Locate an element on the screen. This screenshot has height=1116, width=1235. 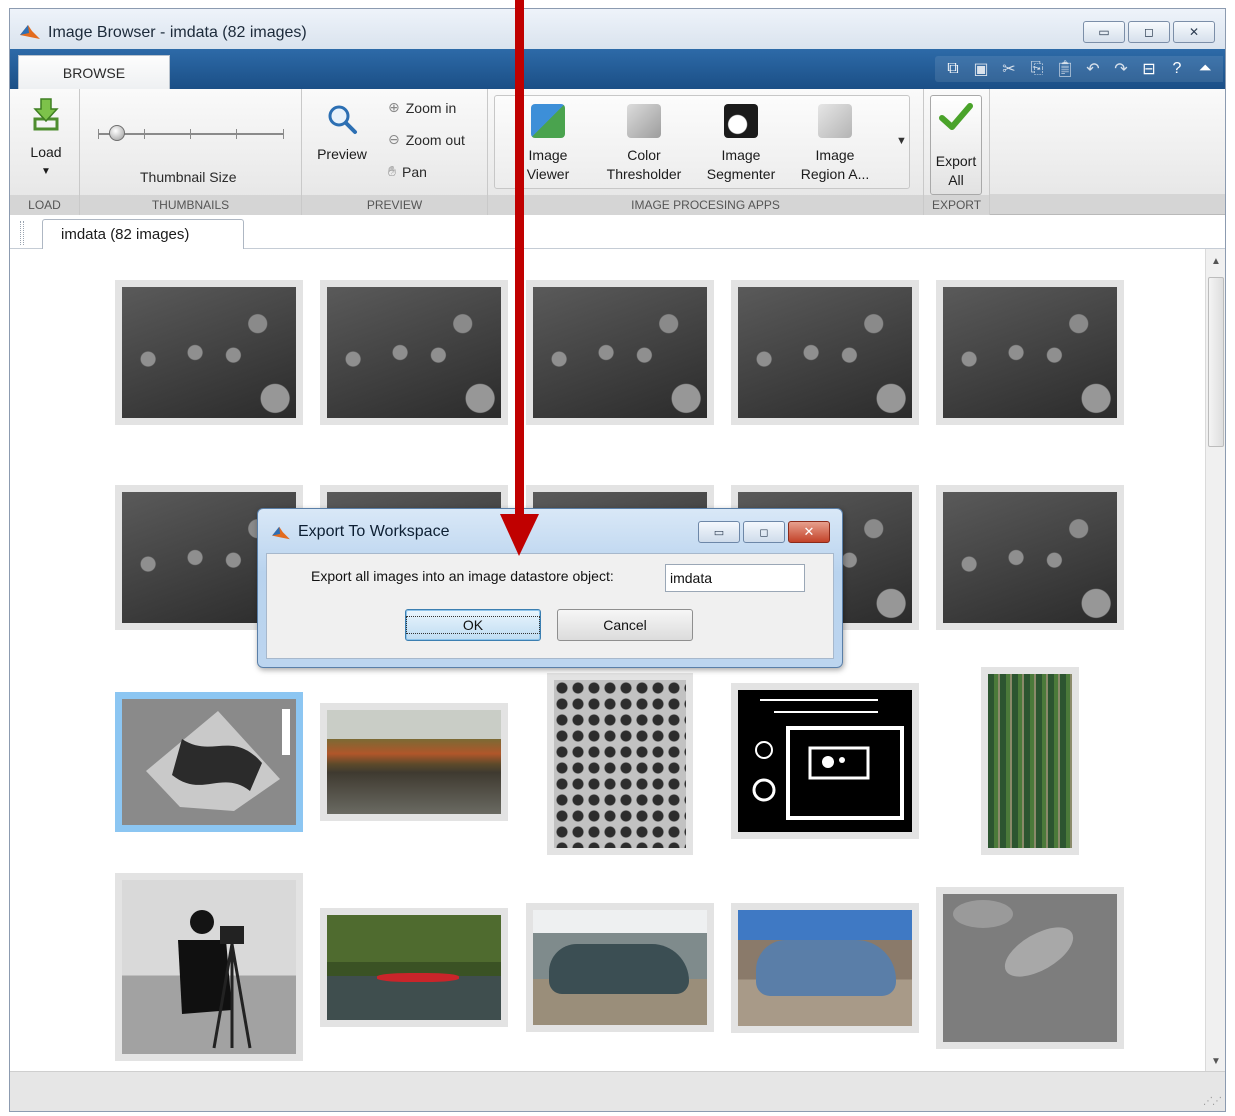
export-section: Export All EXPORT is located at coordinates (957, 152).